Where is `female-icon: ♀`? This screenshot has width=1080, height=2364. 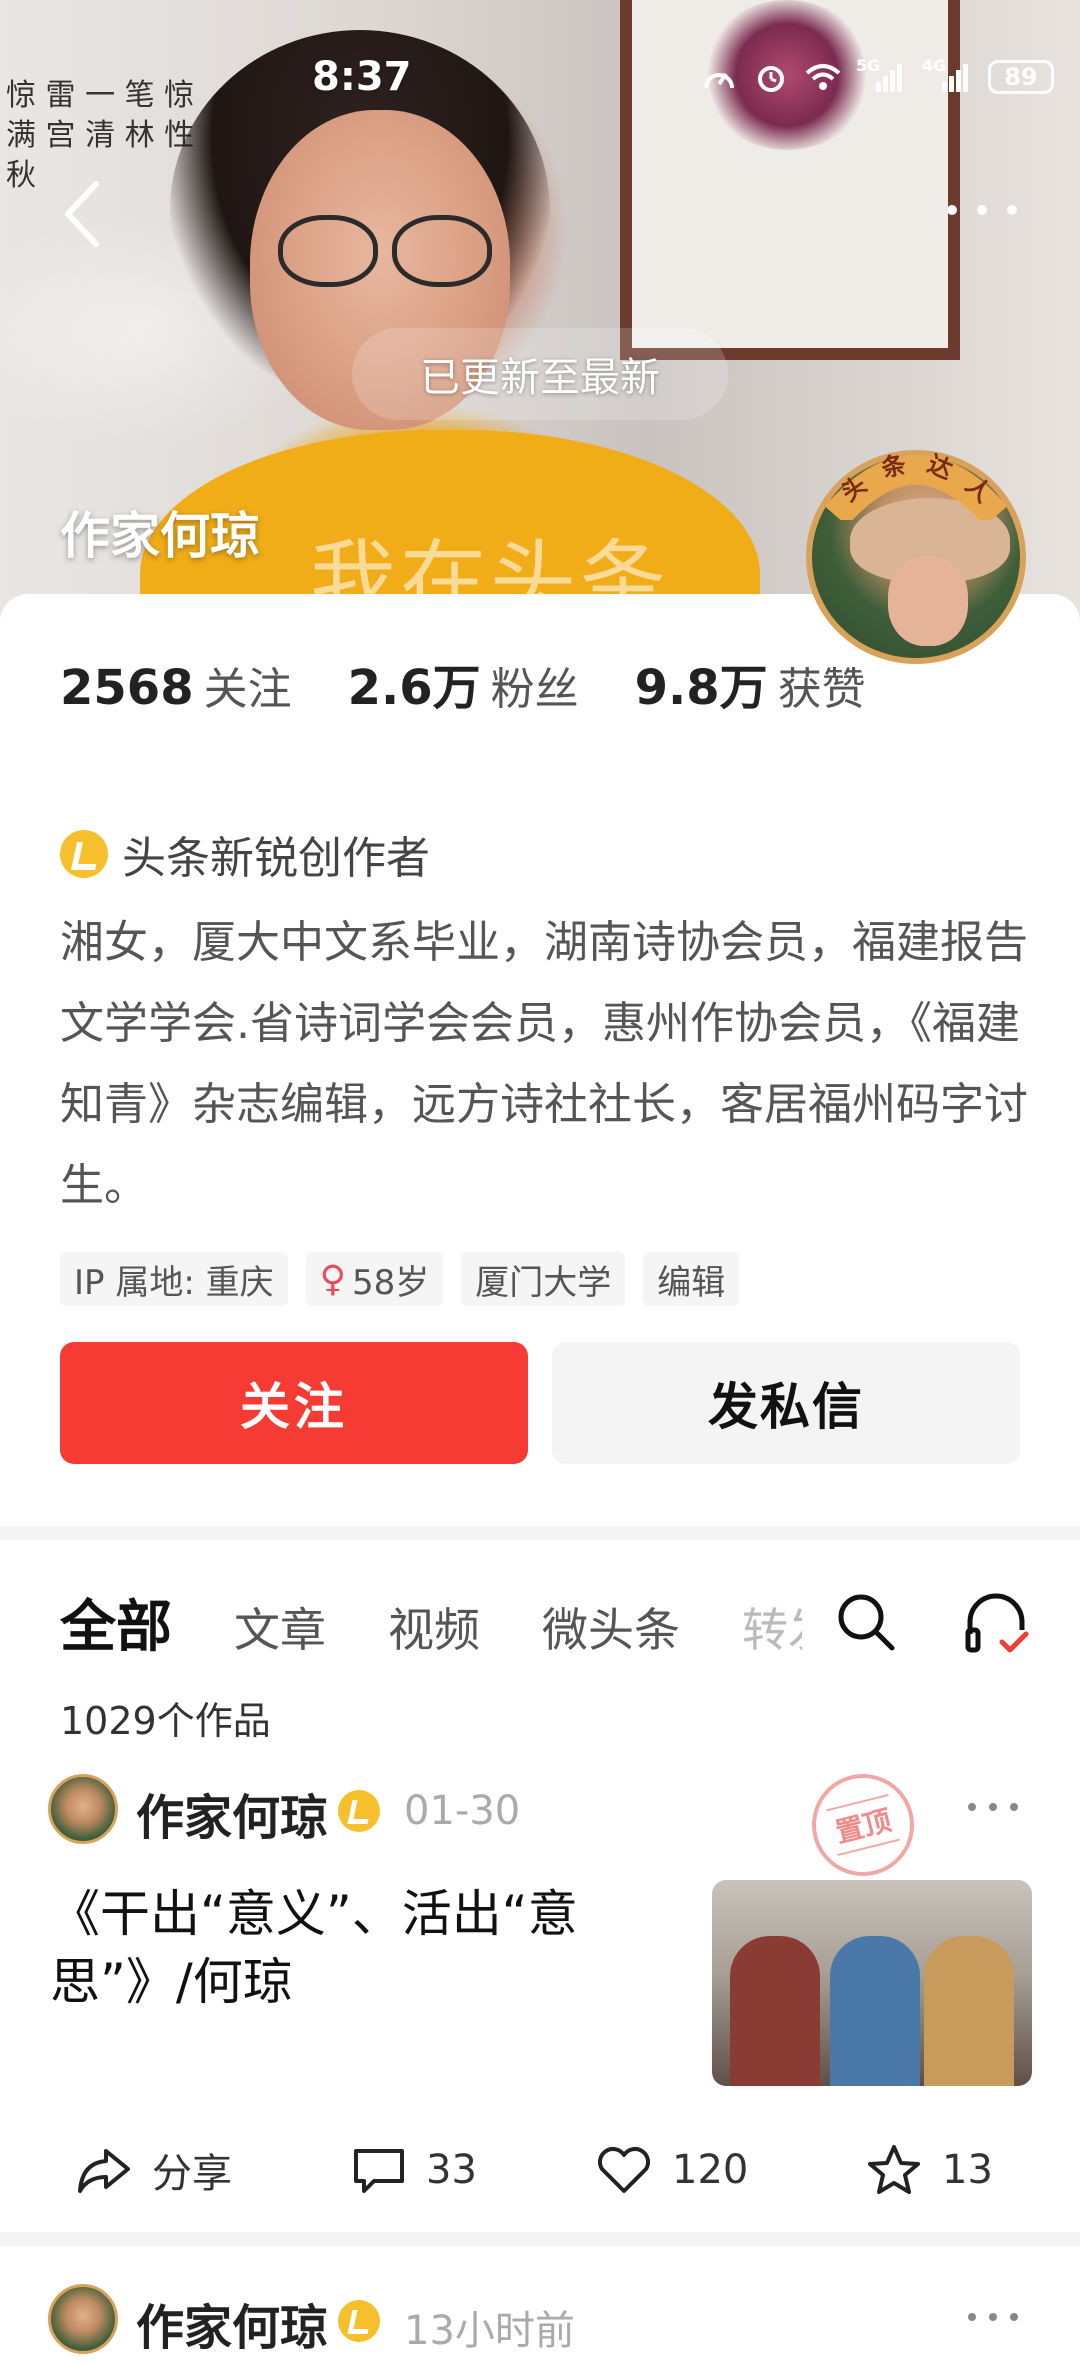
female-icon: ♀ is located at coordinates (332, 1279).